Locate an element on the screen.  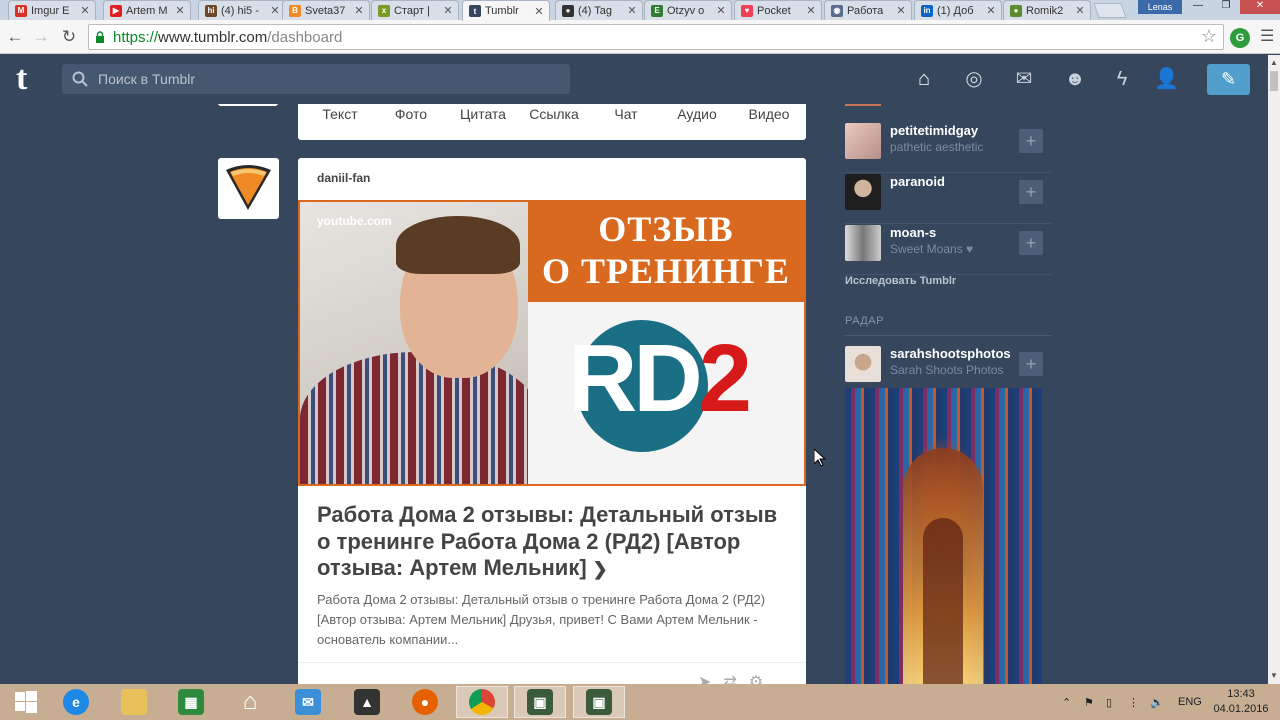
blog-name: petitetimidgay is located at coordinates (953, 130).